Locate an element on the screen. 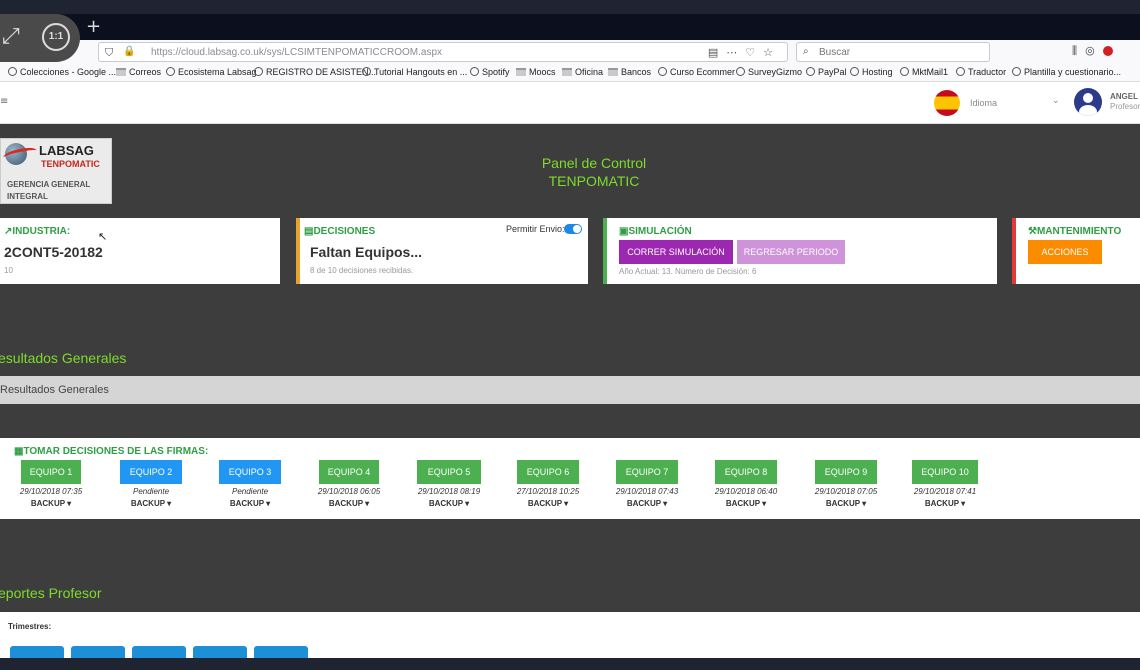  search-box: ⌕ is located at coordinates (893, 52).